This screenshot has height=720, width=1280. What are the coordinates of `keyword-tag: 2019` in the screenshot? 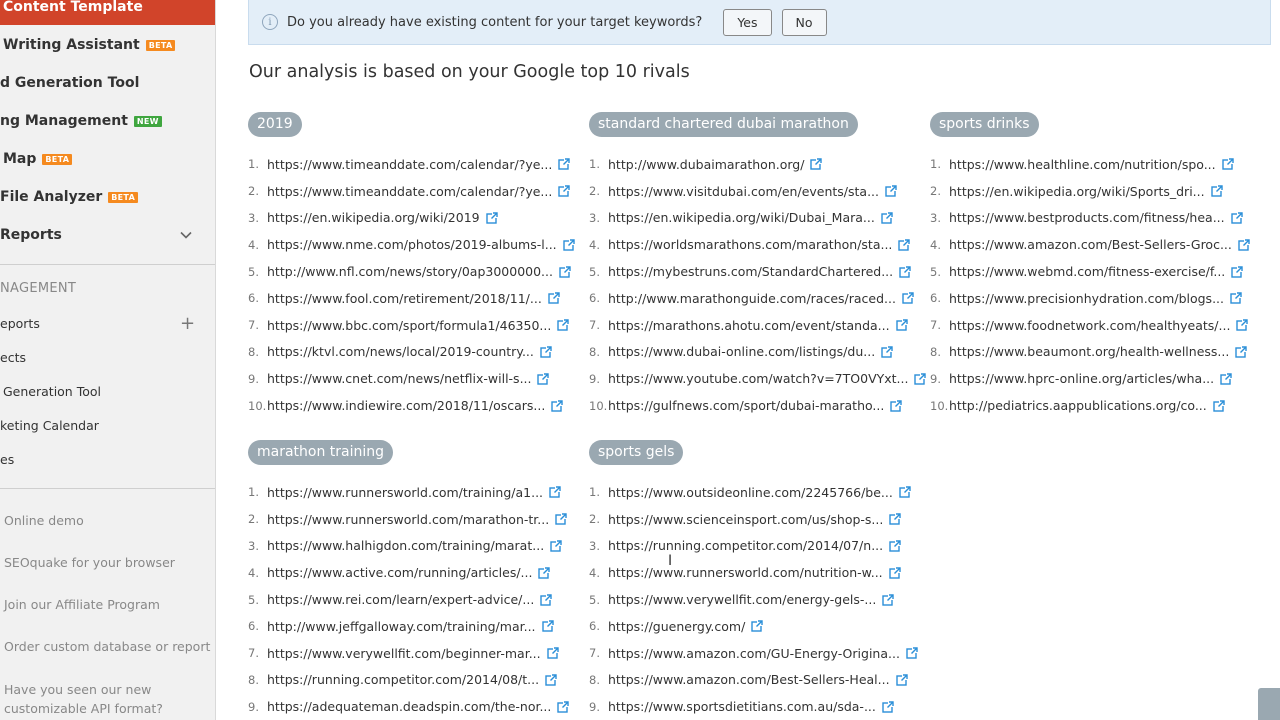 It's located at (275, 124).